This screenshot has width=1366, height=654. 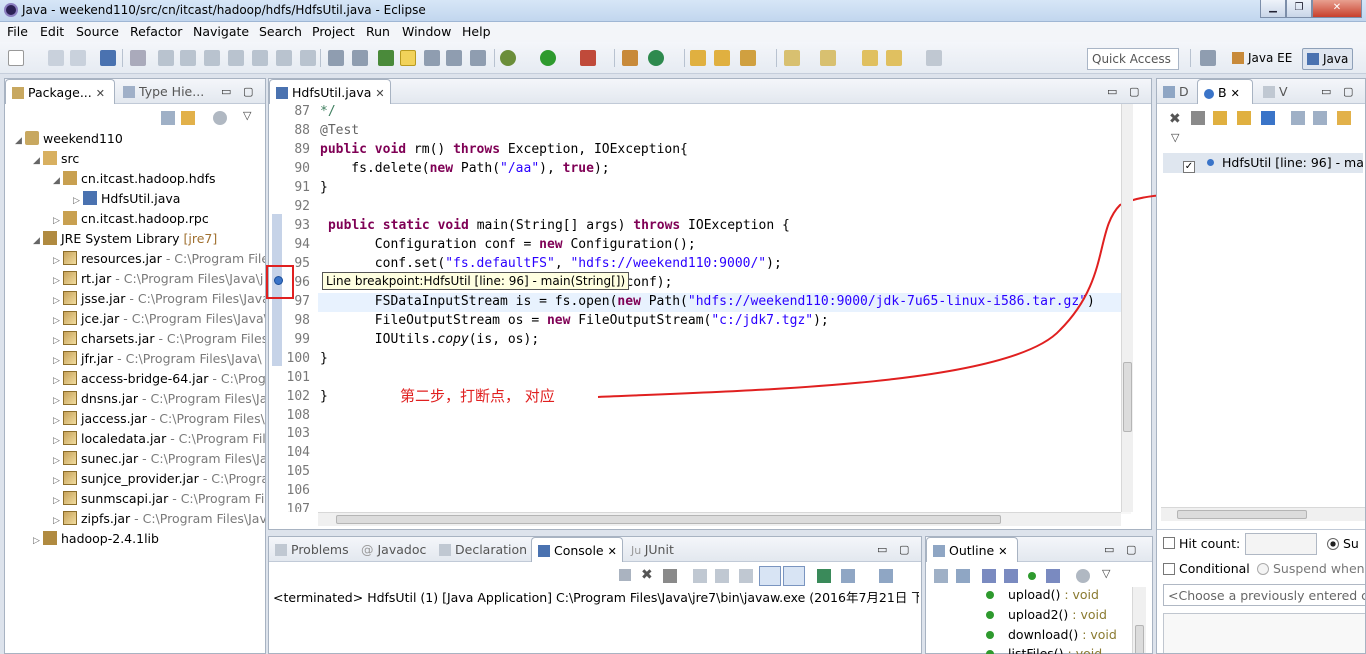 I want to click on tab-console: Console ✕, so click(x=577, y=549).